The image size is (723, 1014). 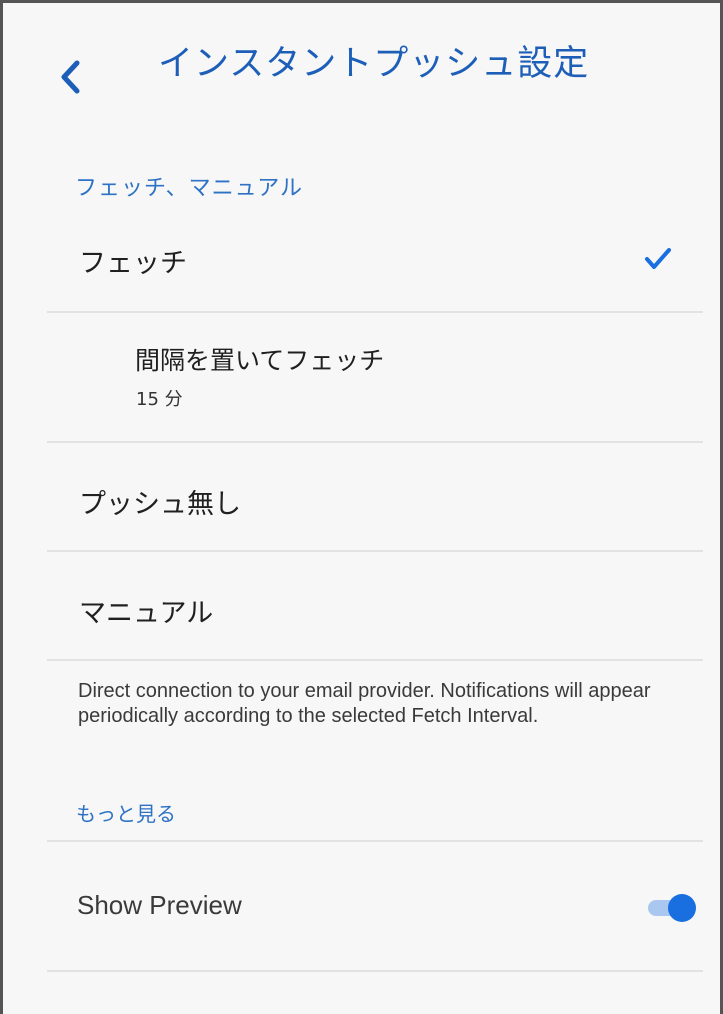 What do you see at coordinates (70, 77) in the screenshot?
I see `chevron-left-icon` at bounding box center [70, 77].